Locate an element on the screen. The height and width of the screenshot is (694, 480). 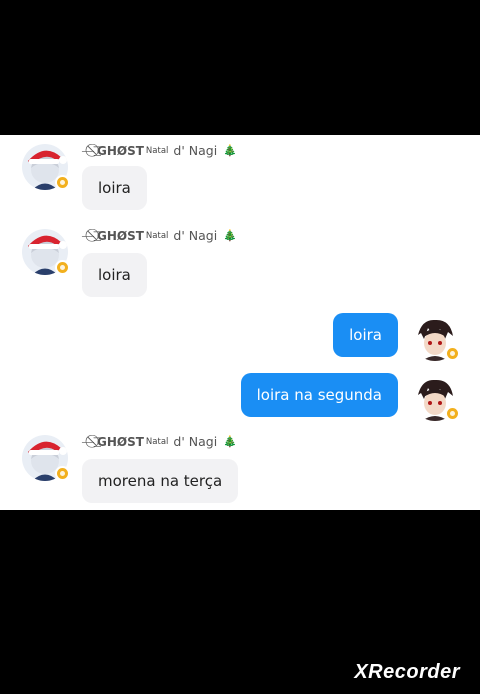
my-message-bubble: loira is located at coordinates (365, 335).